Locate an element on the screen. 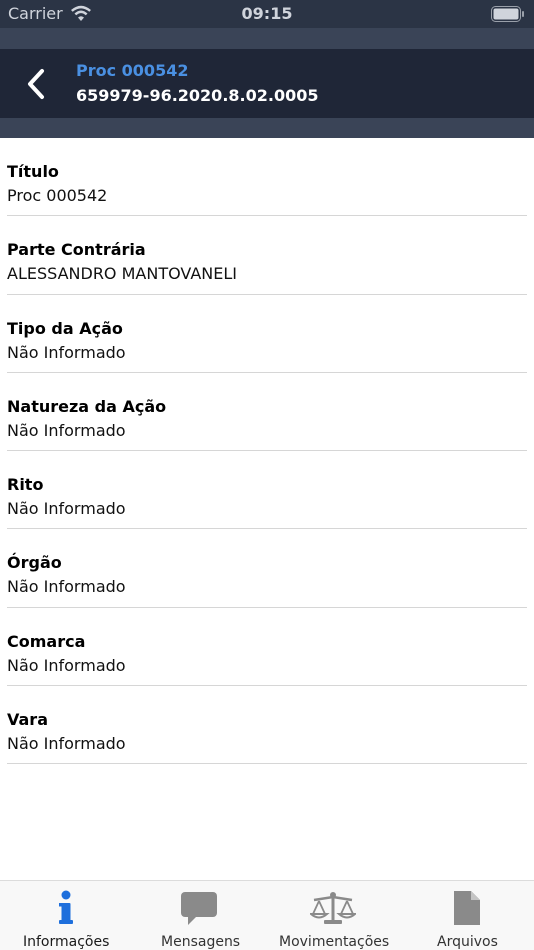  message-bubble-icon is located at coordinates (199, 908).